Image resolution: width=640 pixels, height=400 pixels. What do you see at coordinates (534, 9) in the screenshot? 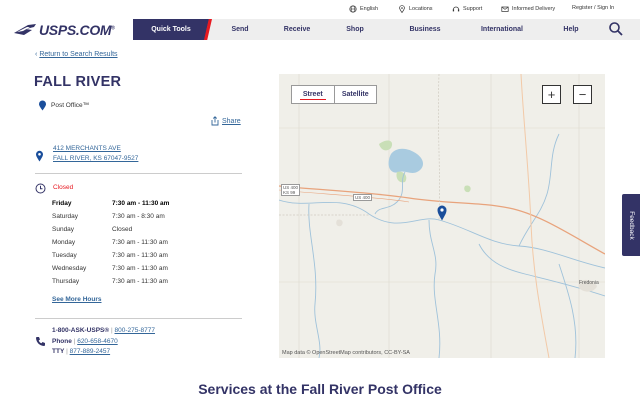
I see `informed-delivery-label: Informed Delivery` at bounding box center [534, 9].